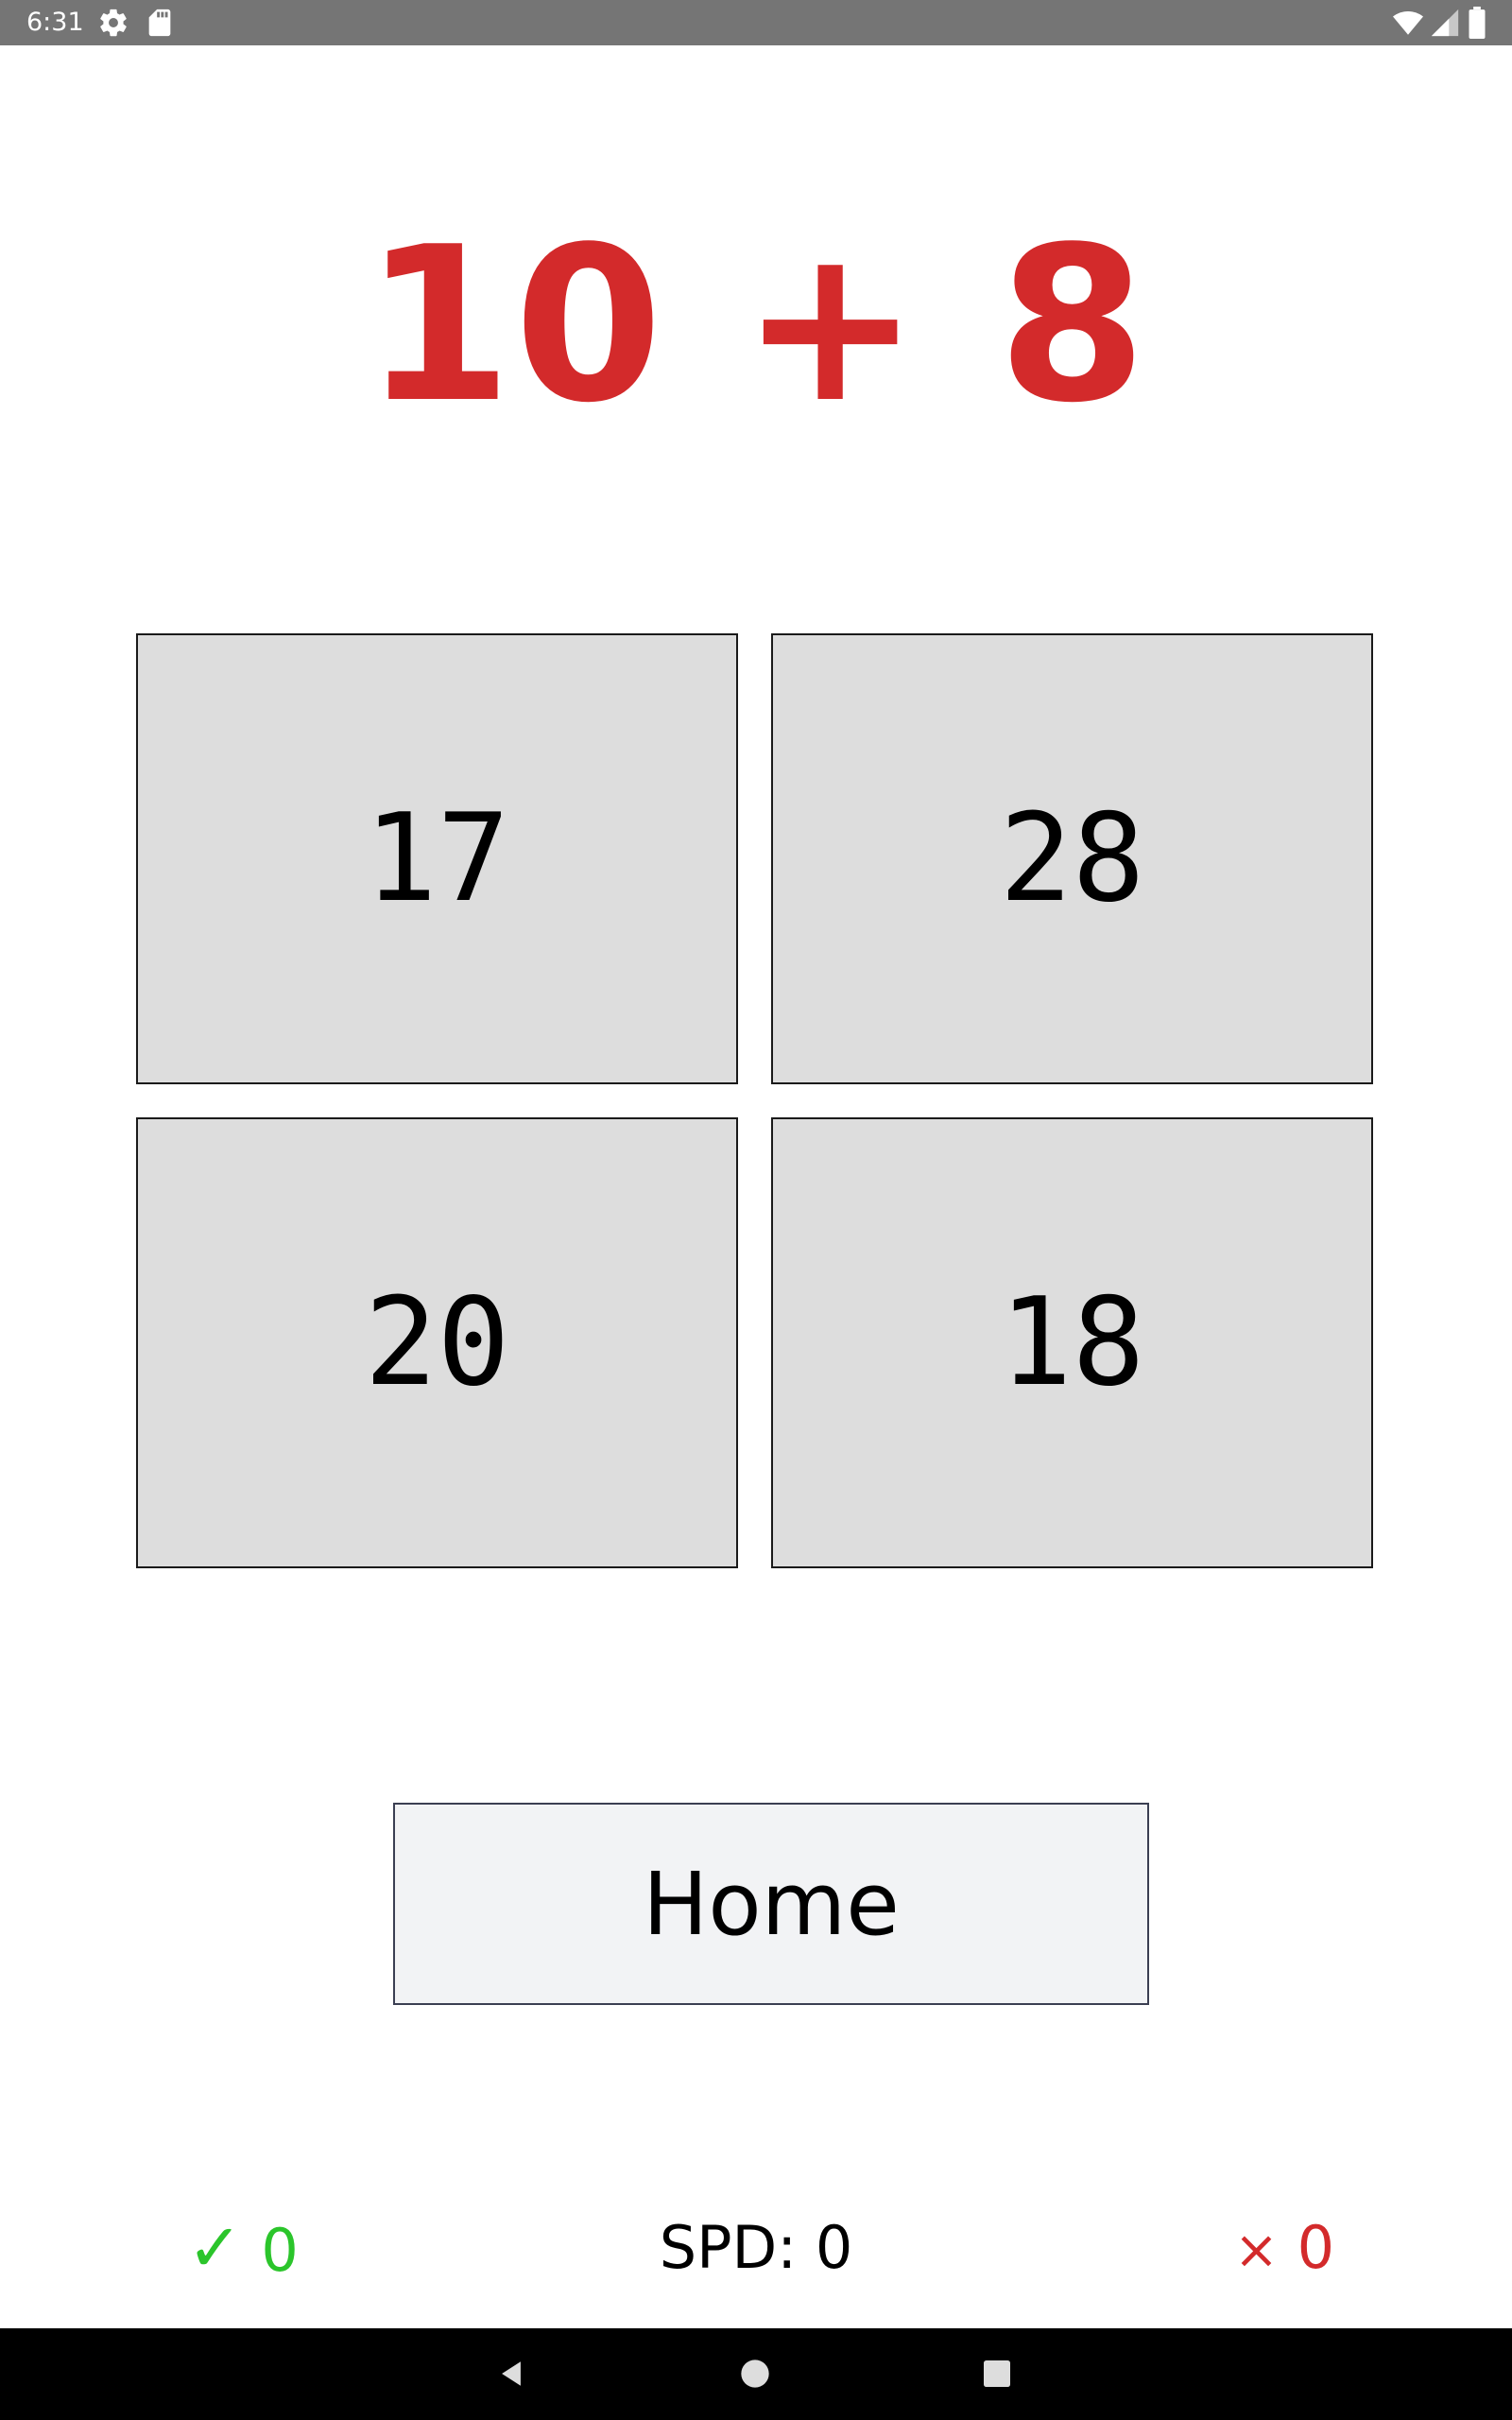 The width and height of the screenshot is (1512, 2420). I want to click on sd-card-icon, so click(160, 23).